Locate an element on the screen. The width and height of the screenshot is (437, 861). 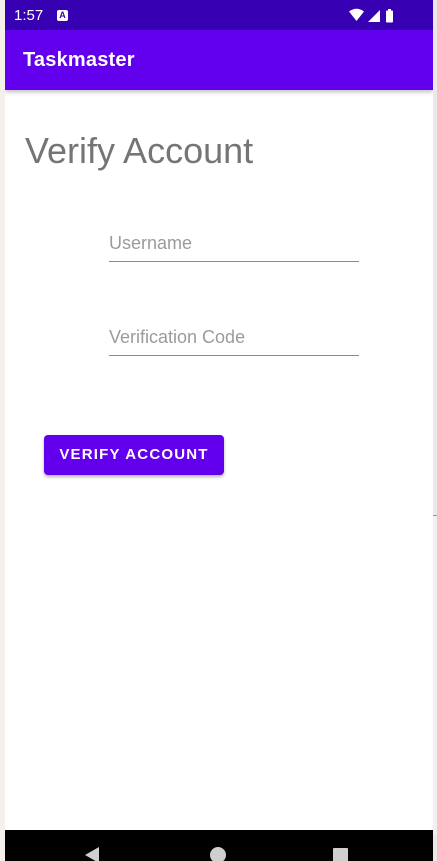
app-bar: Taskmaster is located at coordinates (219, 60).